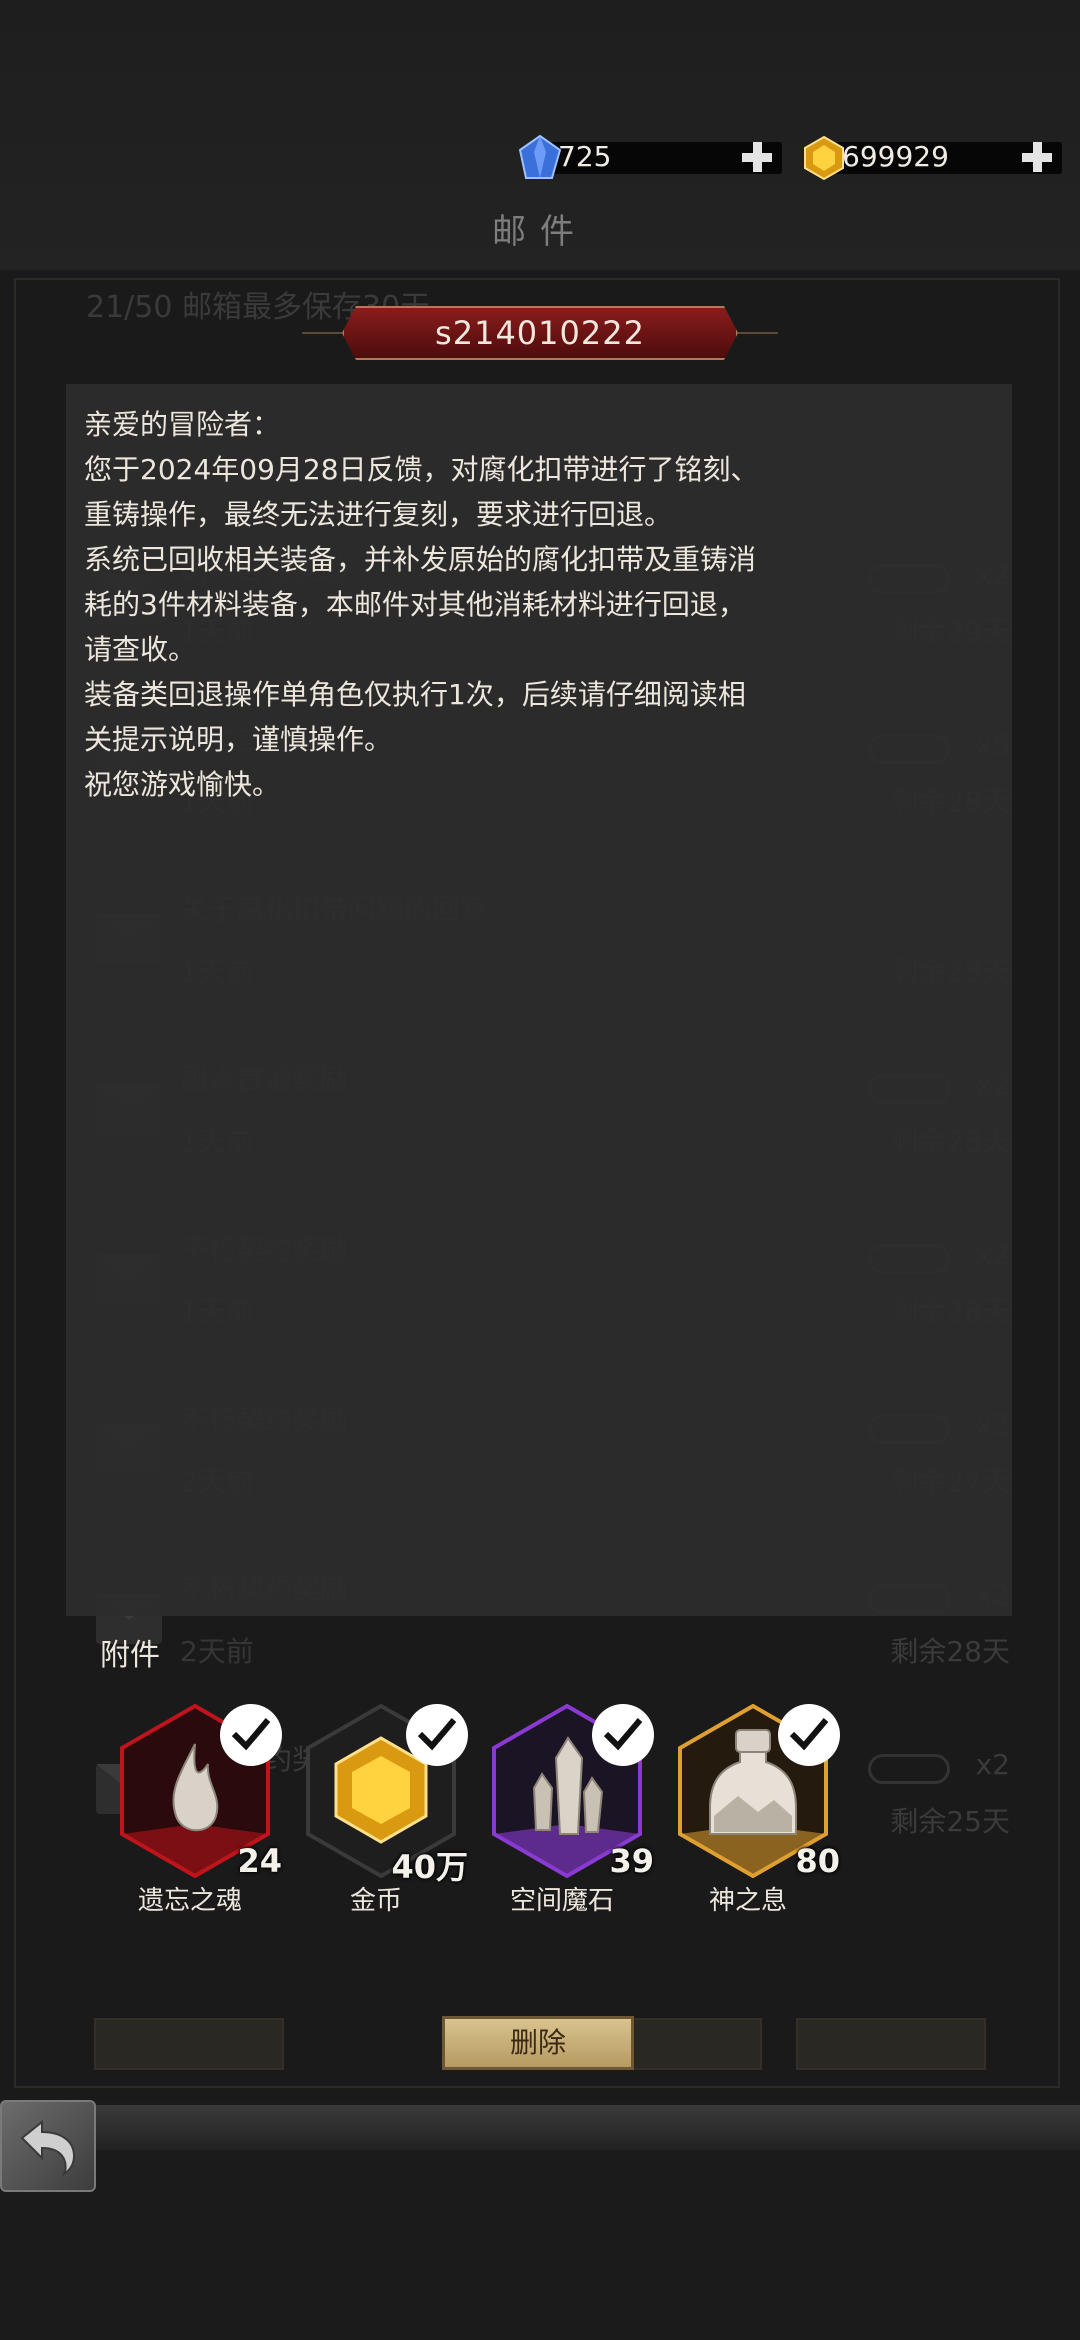 This screenshot has height=2340, width=1080. Describe the element at coordinates (950, 1821) in the screenshot. I see `mail-row-remaining: 剩余25天` at that location.